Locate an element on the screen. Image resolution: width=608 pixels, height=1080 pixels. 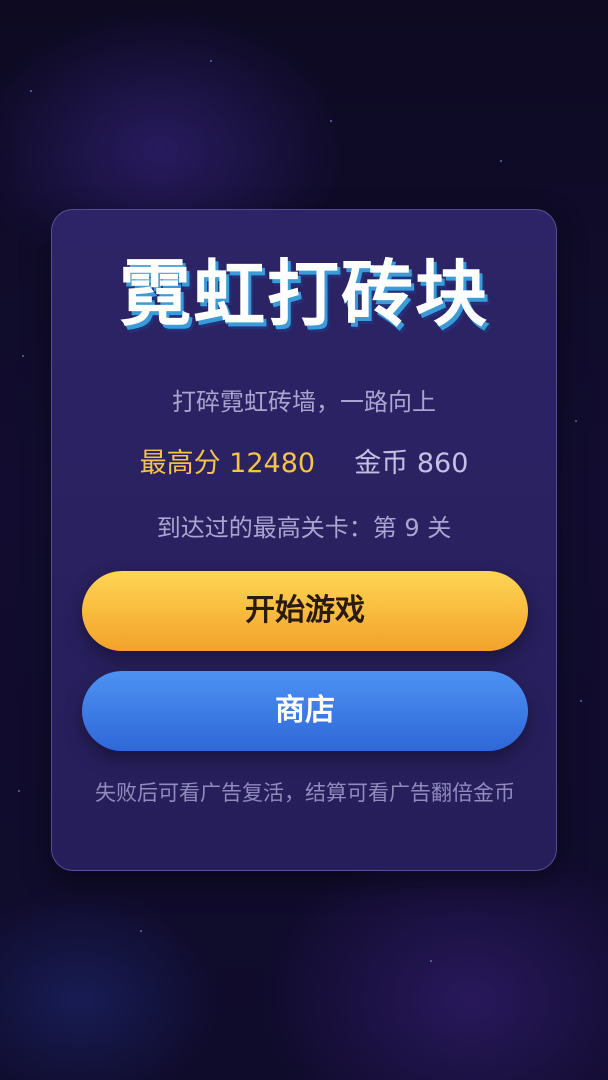
ad-hint-text: 失败后可看广告复活，结算可看广告翻倍金币 is located at coordinates (305, 793).